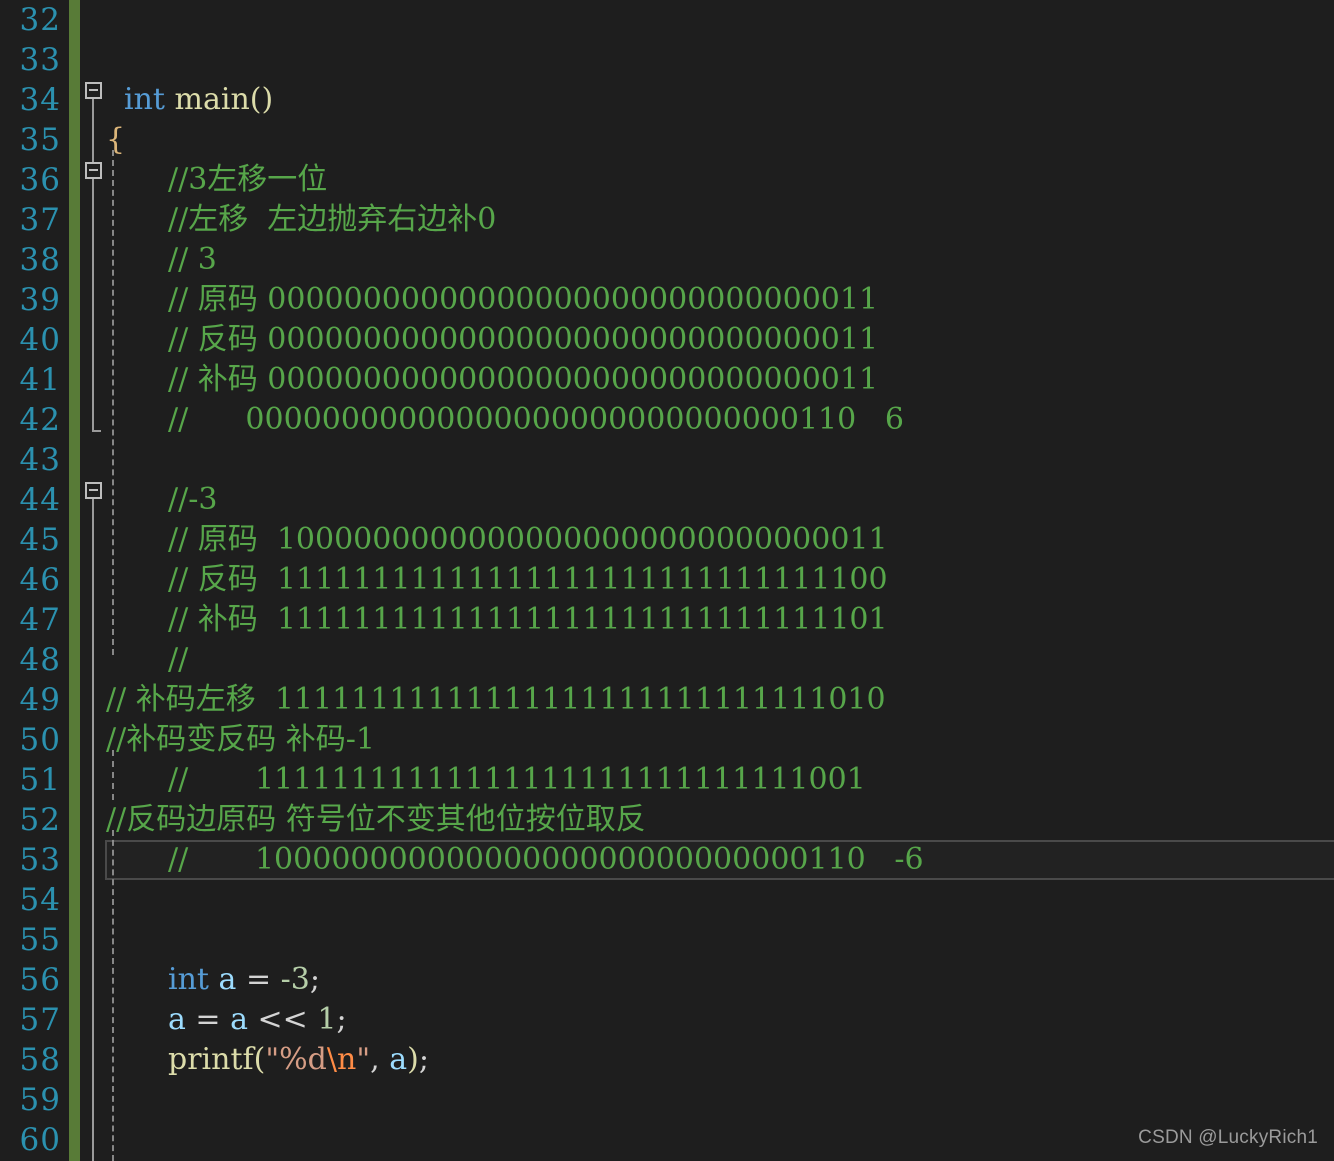 This screenshot has width=1334, height=1161. I want to click on token-function-printf: printf, so click(211, 1059).